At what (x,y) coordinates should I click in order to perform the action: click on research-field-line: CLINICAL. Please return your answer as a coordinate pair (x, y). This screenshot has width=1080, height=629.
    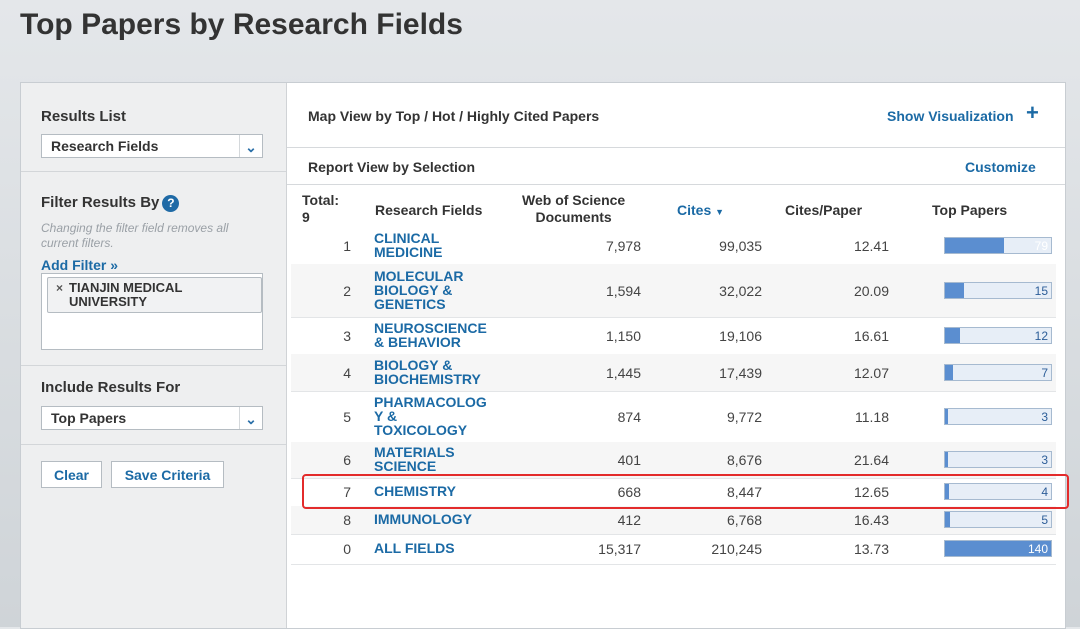
    Looking at the image, I should click on (407, 238).